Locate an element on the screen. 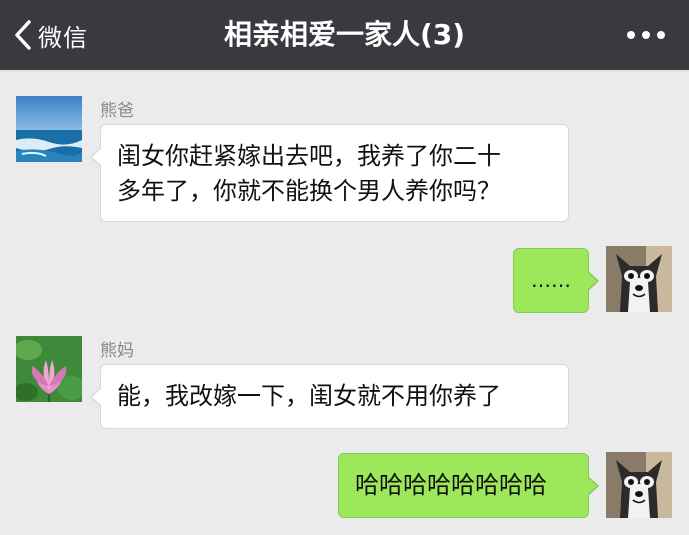 The image size is (689, 535). message-bubble: 闺女你赶紧嫁出去吧，我养了你二十 多年了，你就不能换个男人养你吗？ is located at coordinates (329, 173).